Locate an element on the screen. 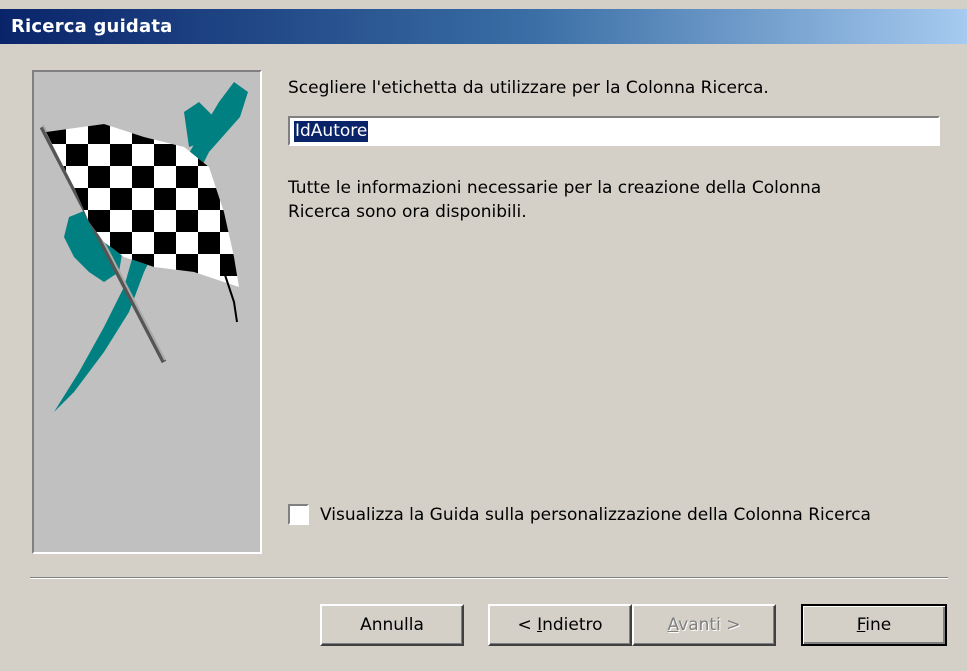 The image size is (967, 671). cancel-button: Annulla is located at coordinates (392, 625).